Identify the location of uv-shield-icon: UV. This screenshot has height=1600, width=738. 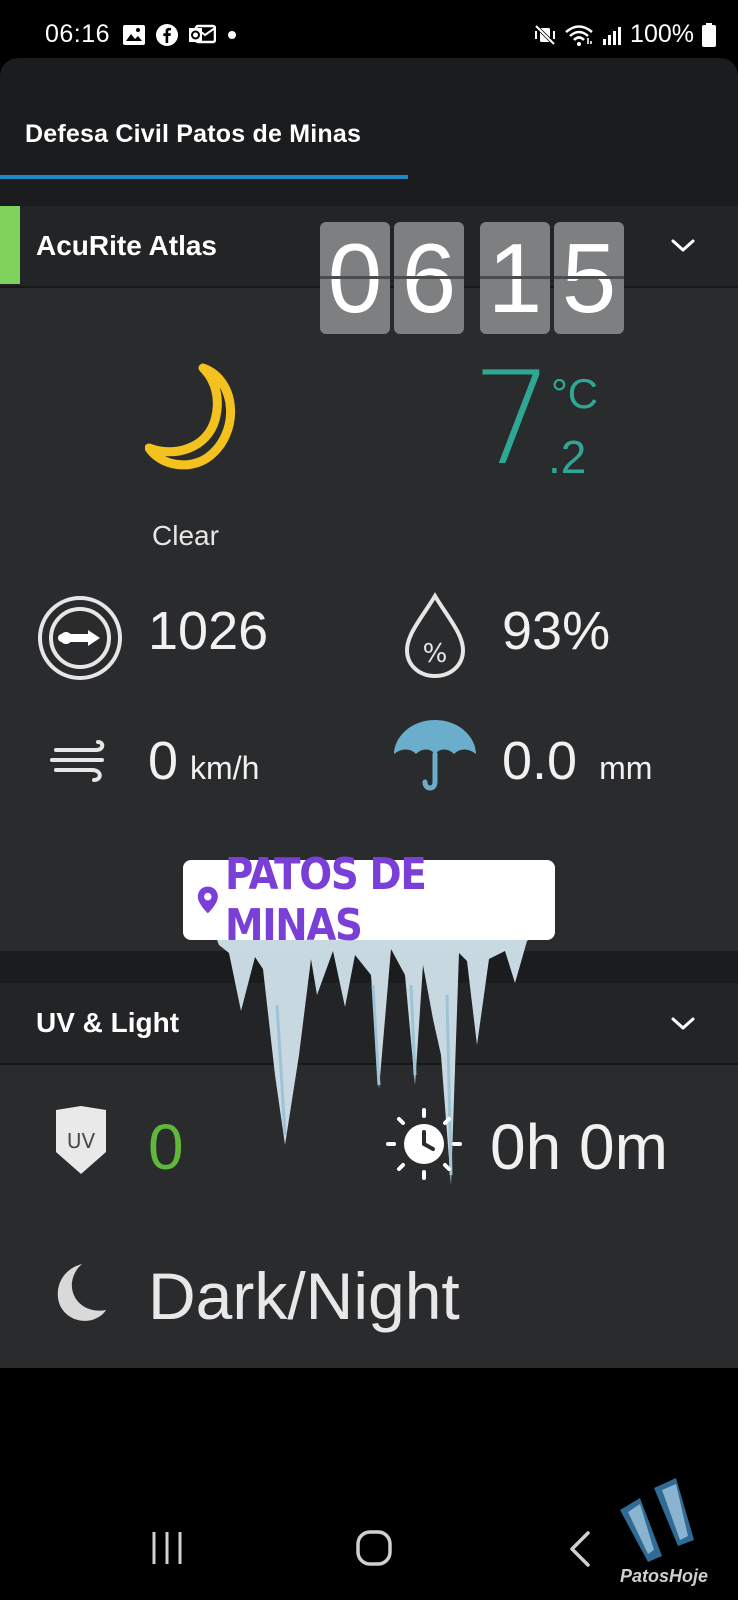
(81, 1140).